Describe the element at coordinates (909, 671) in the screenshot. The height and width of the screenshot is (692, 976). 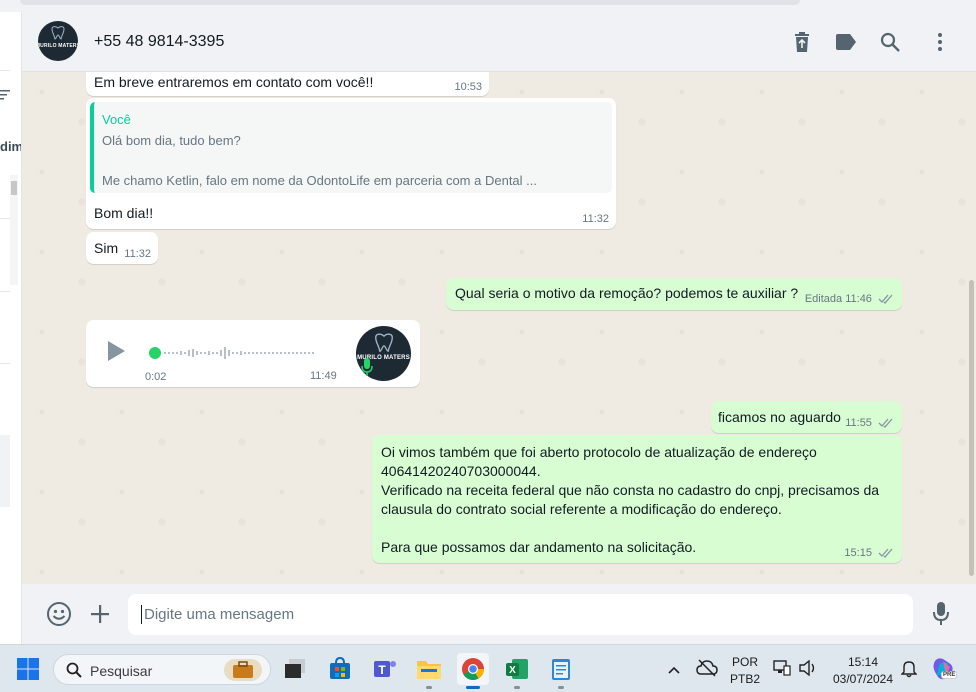
I see `notifications-bell-icon` at that location.